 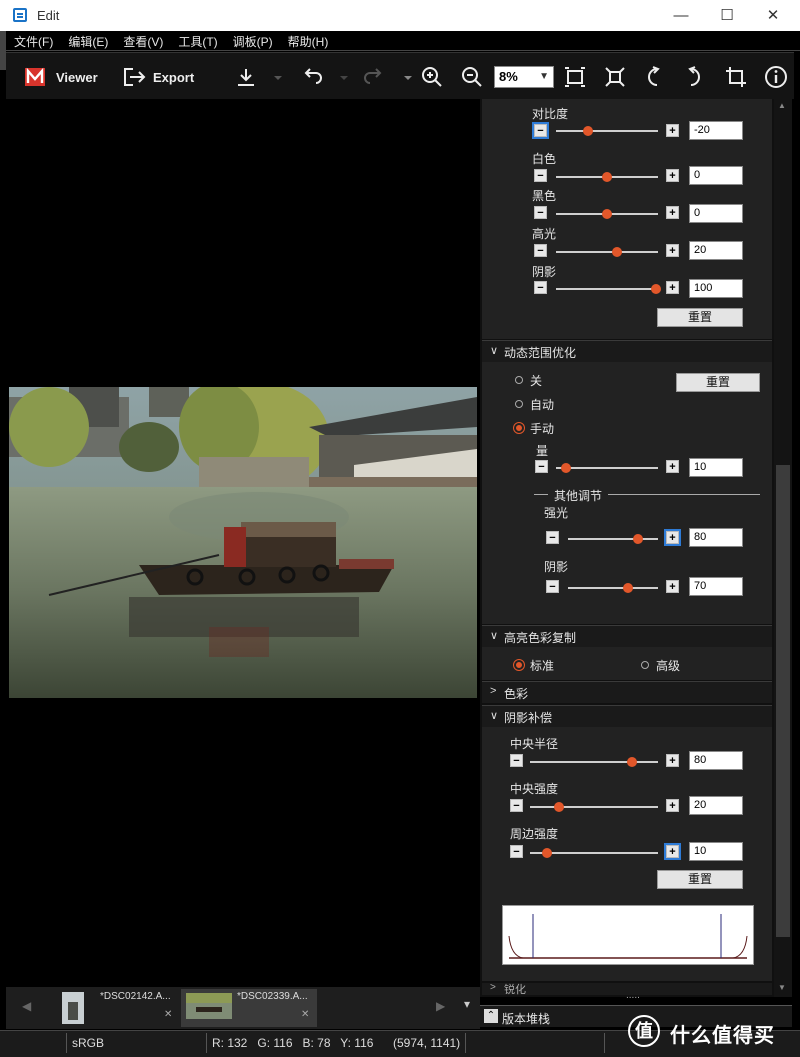 I want to click on contrast-slider-knob, so click(x=587, y=131).